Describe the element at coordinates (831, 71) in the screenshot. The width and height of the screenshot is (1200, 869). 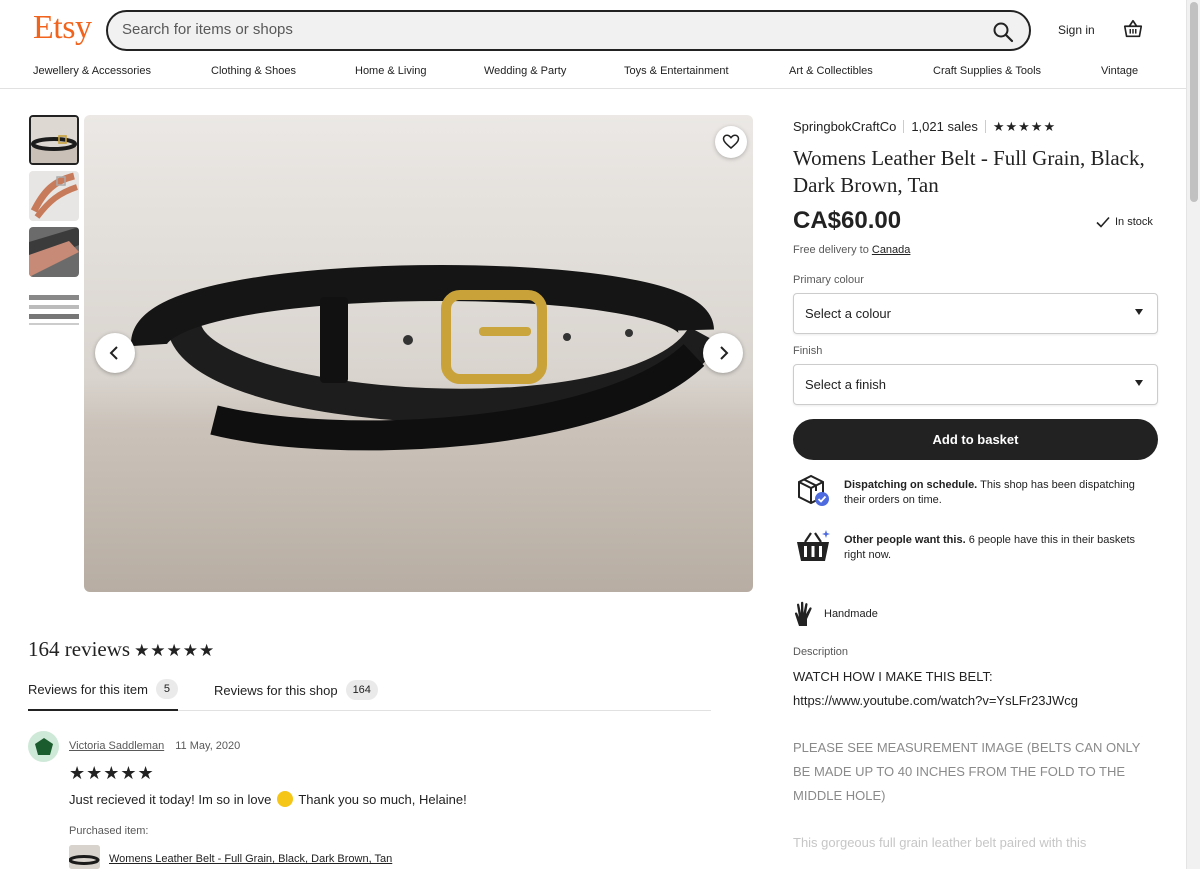
I see `nav-item-art: Art & Collectibles` at that location.